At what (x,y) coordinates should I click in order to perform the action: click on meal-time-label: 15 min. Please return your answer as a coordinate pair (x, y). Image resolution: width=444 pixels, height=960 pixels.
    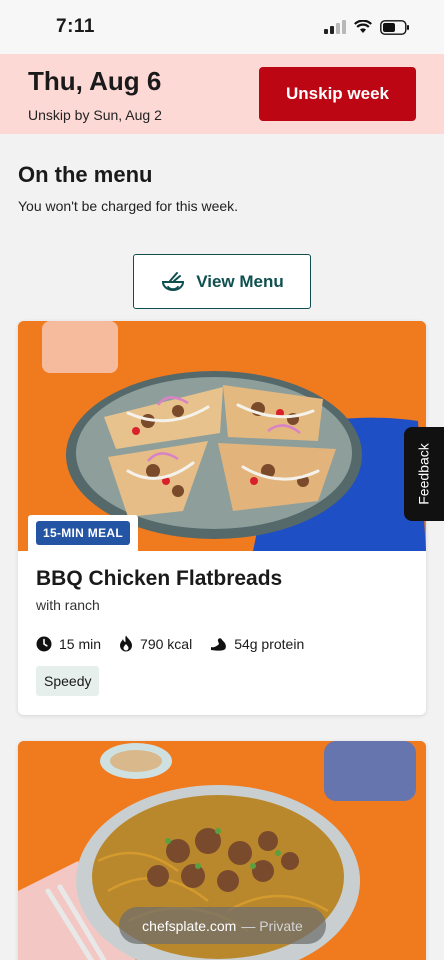
    Looking at the image, I should click on (80, 643).